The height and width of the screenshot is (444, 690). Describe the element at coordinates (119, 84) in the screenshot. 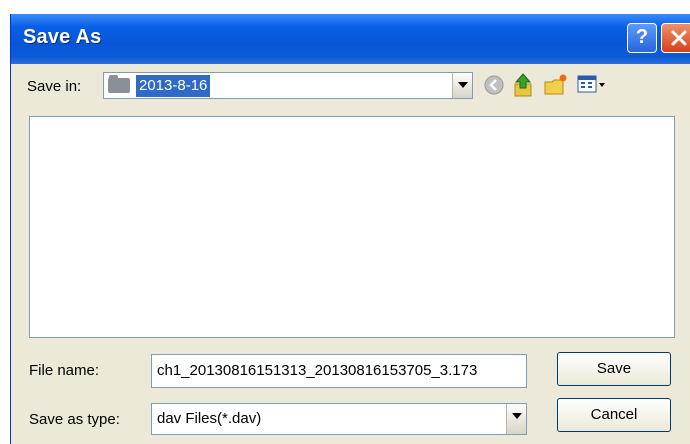

I see `folder-icon` at that location.